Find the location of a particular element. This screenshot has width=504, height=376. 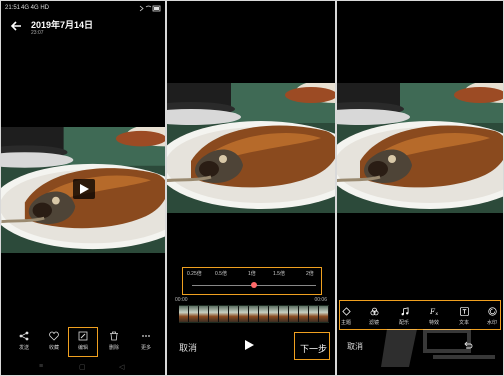

next-button: 下一步 is located at coordinates (313, 348).